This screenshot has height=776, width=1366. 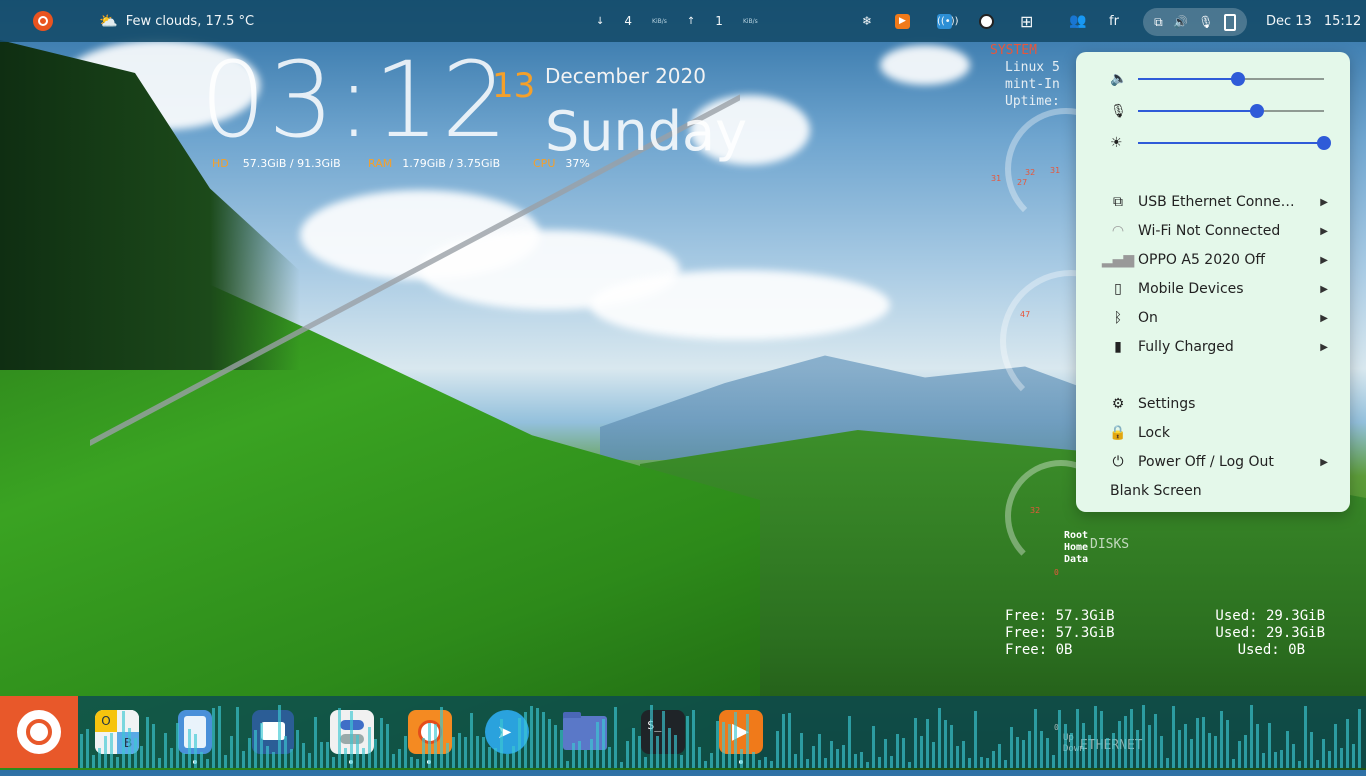 I want to click on dock-menu-button, so click(x=39, y=732).